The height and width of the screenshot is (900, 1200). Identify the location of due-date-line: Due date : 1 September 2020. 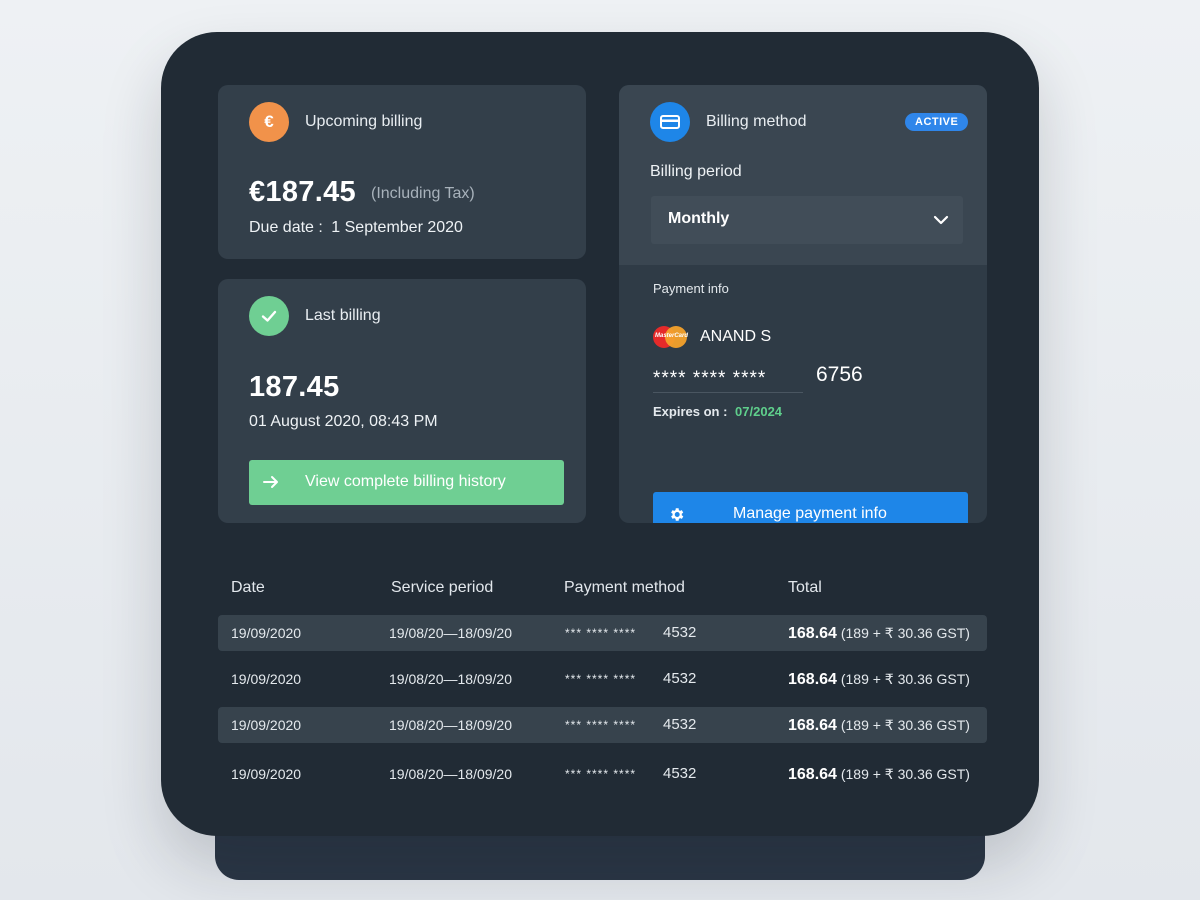
(356, 228).